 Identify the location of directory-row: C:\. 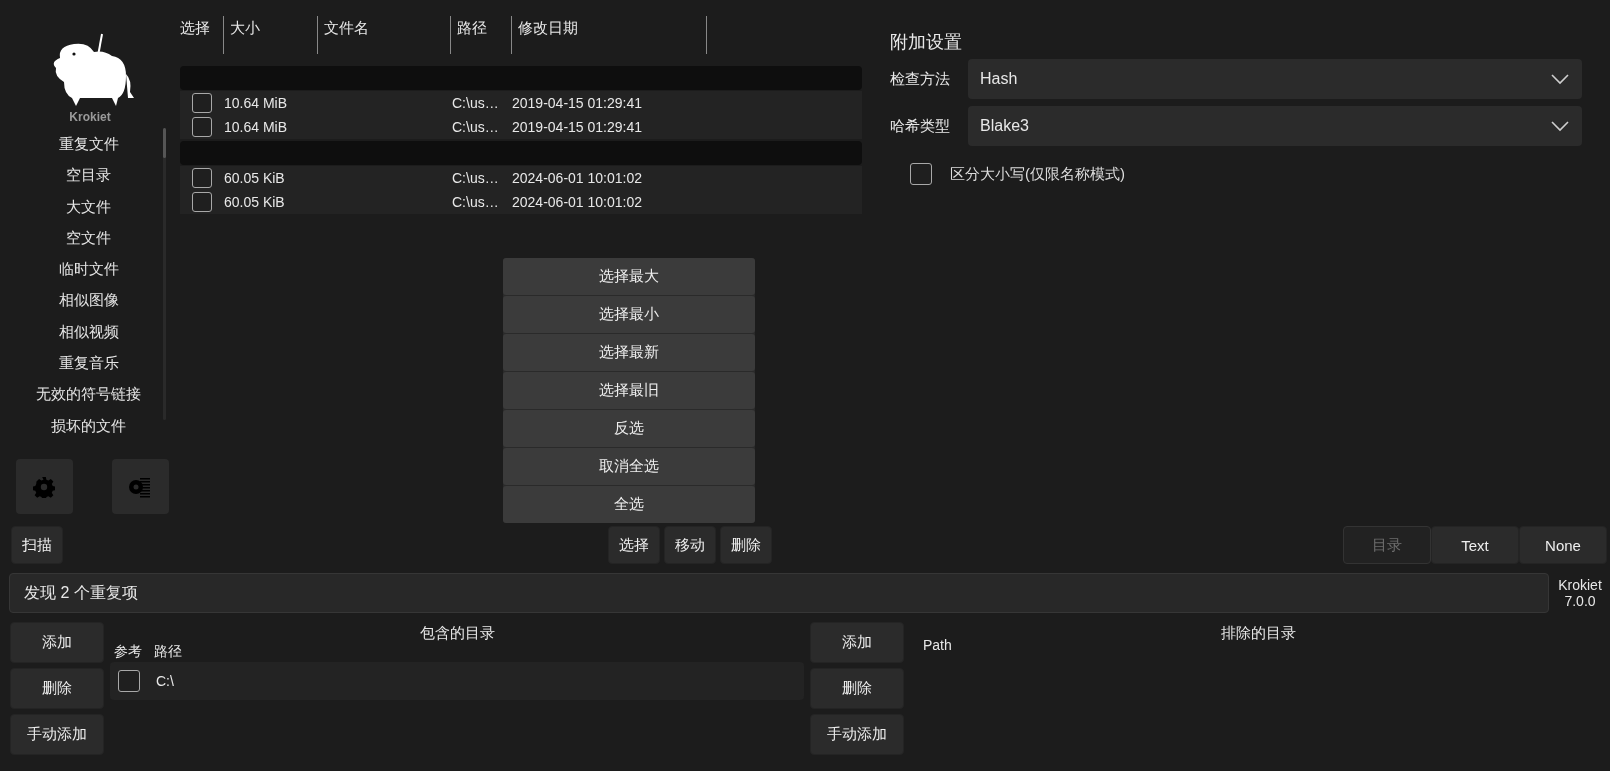
(457, 681).